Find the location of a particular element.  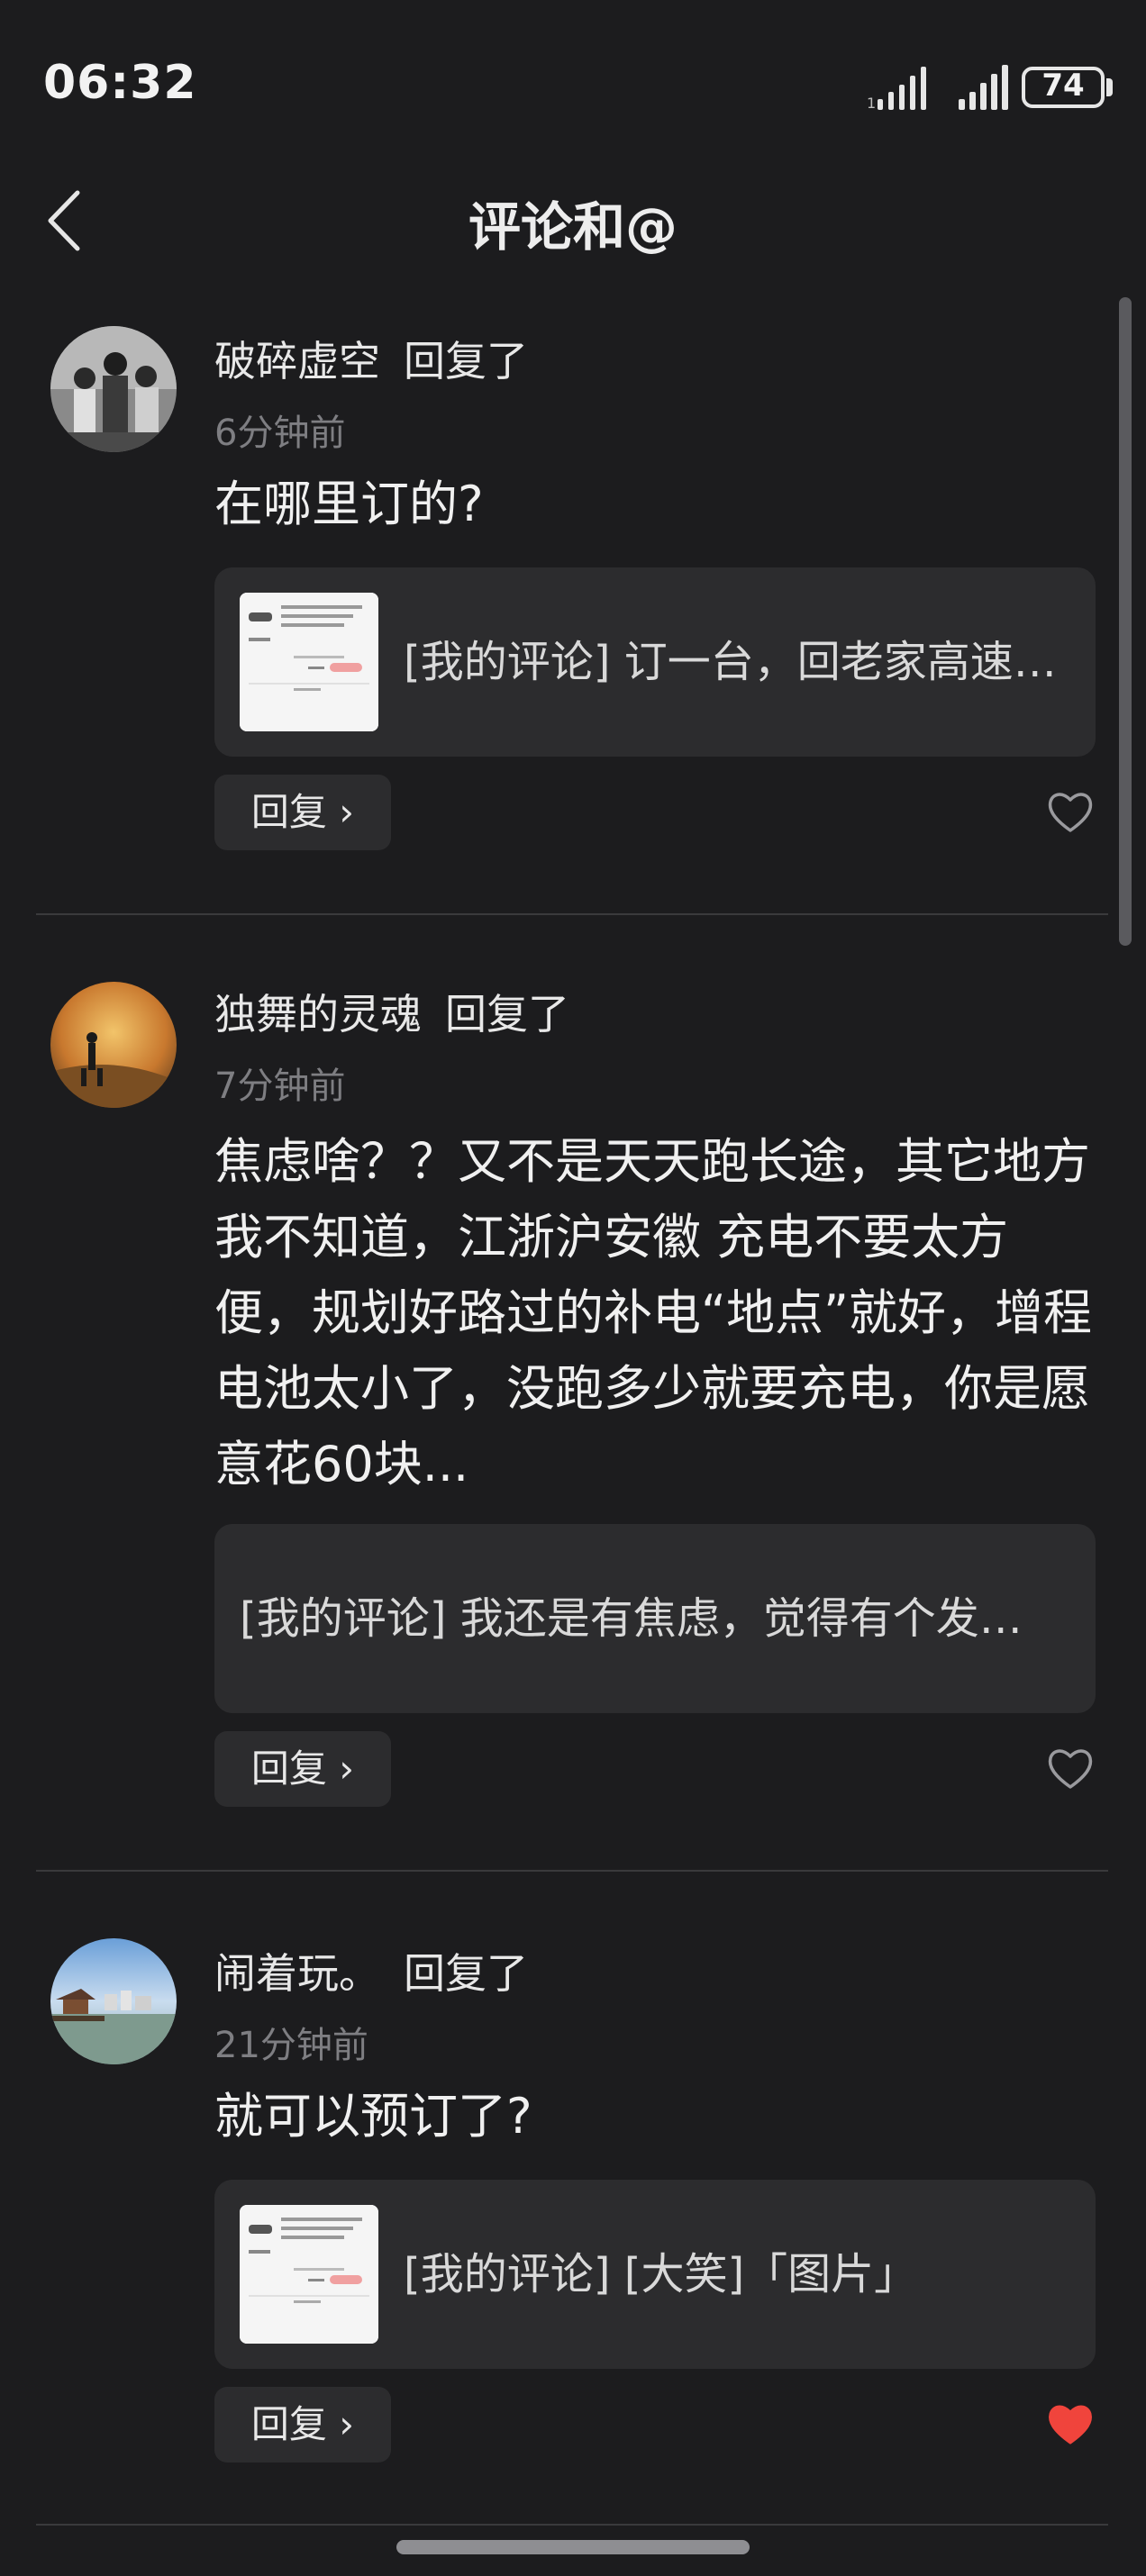

battery-cap is located at coordinates (1109, 87).